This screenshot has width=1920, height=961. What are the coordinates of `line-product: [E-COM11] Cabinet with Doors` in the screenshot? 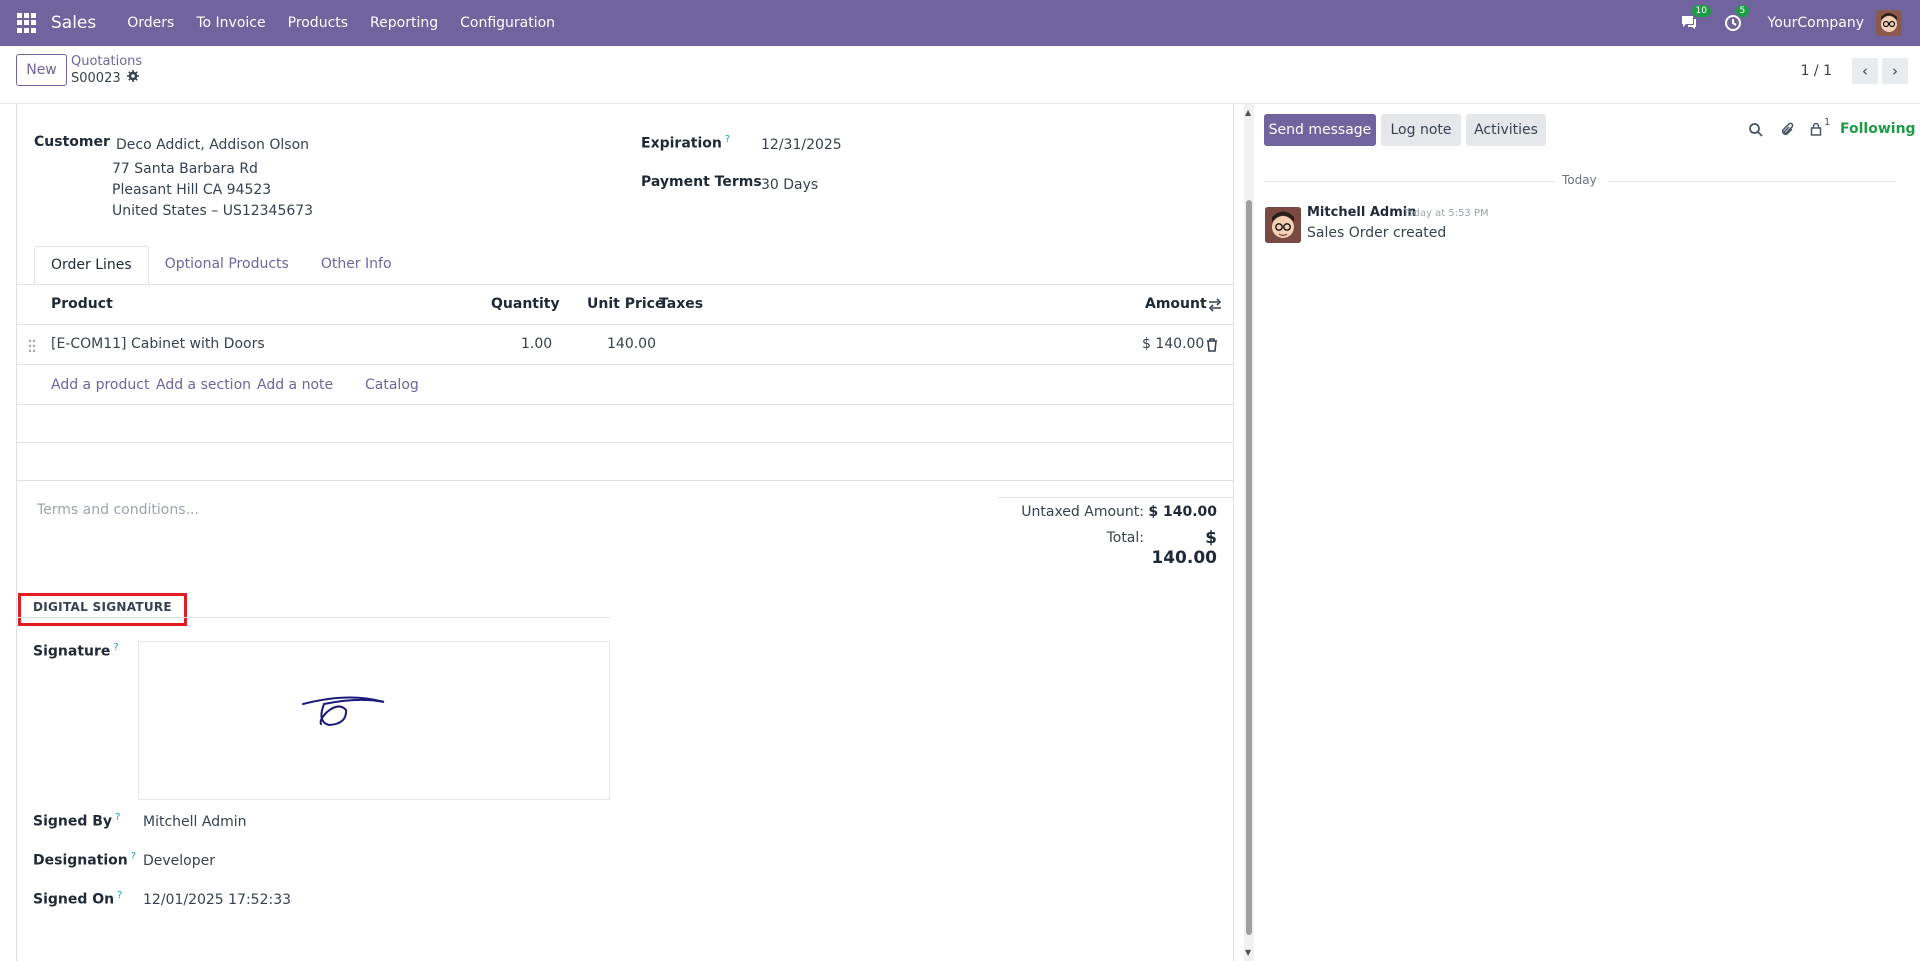 It's located at (158, 344).